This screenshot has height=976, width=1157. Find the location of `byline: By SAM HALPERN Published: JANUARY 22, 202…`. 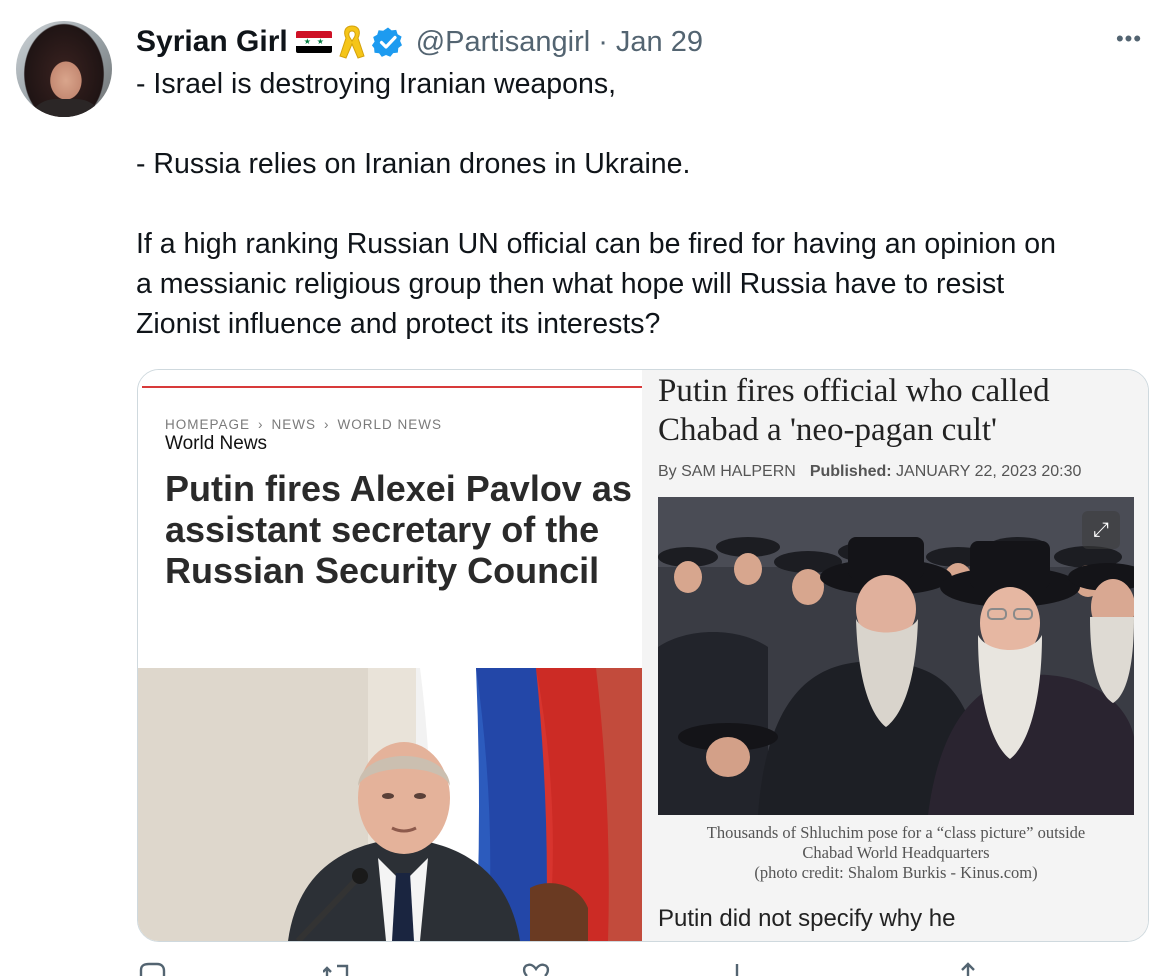

byline: By SAM HALPERN Published: JANUARY 22, 202… is located at coordinates (869, 472).